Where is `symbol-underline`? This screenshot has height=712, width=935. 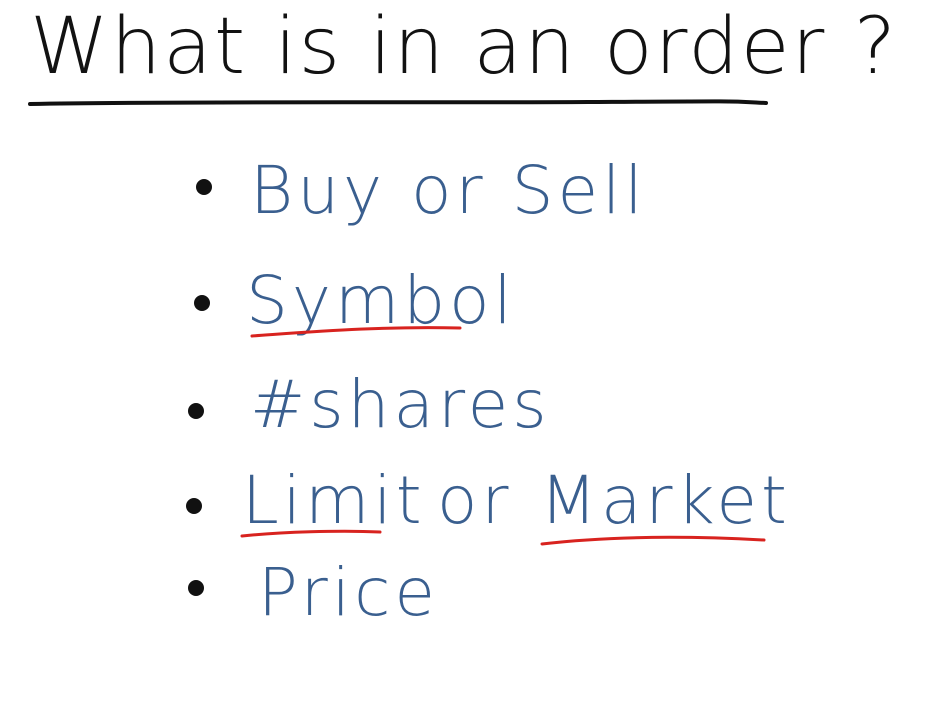
symbol-underline is located at coordinates (356, 332).